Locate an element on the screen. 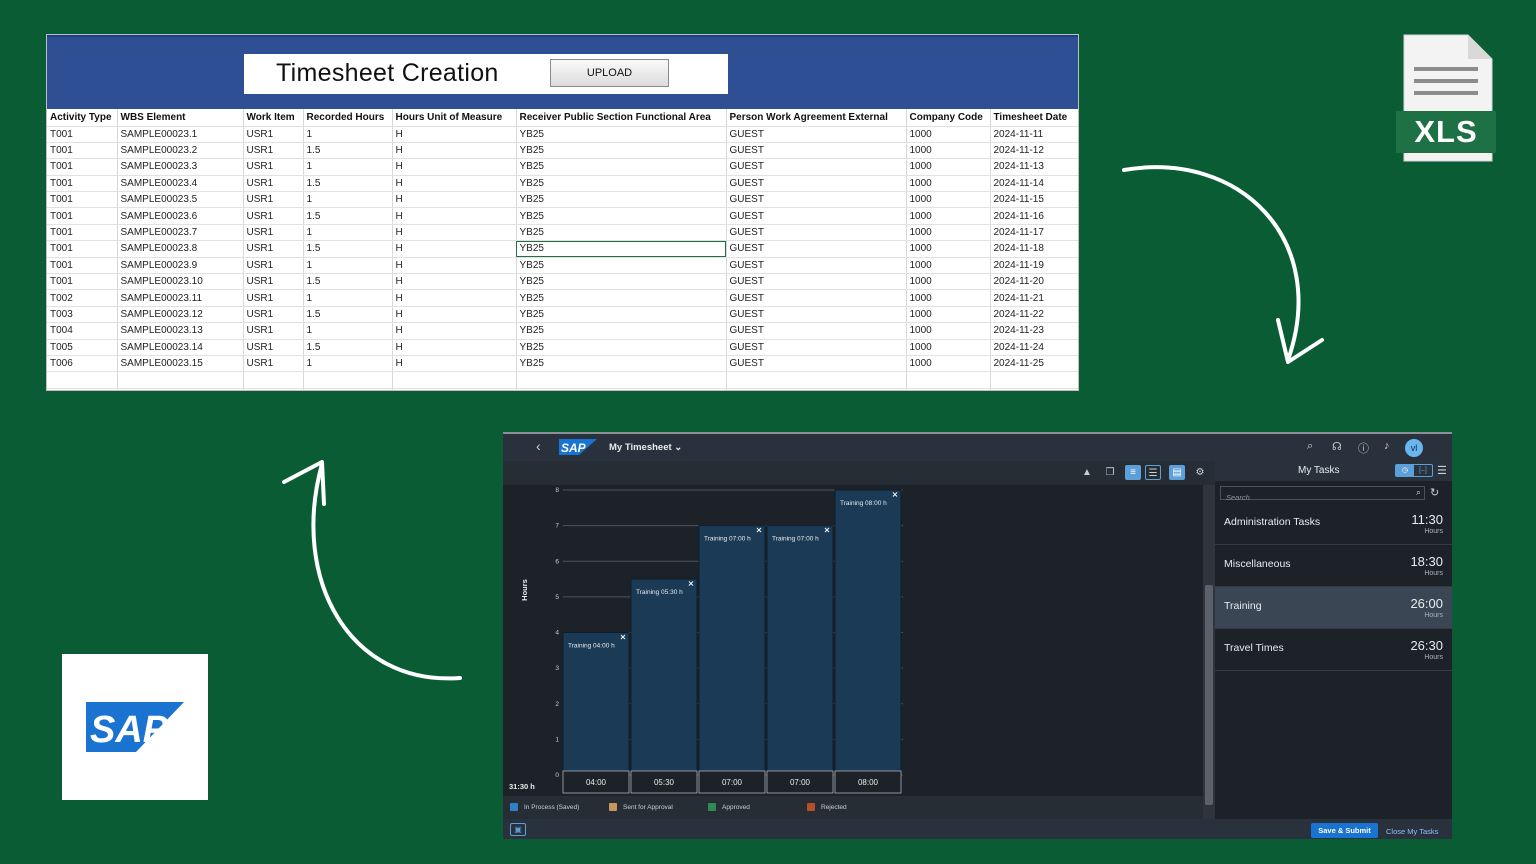 The image size is (1536, 864). table-cell: SAMPLE00023.3 is located at coordinates (180, 167).